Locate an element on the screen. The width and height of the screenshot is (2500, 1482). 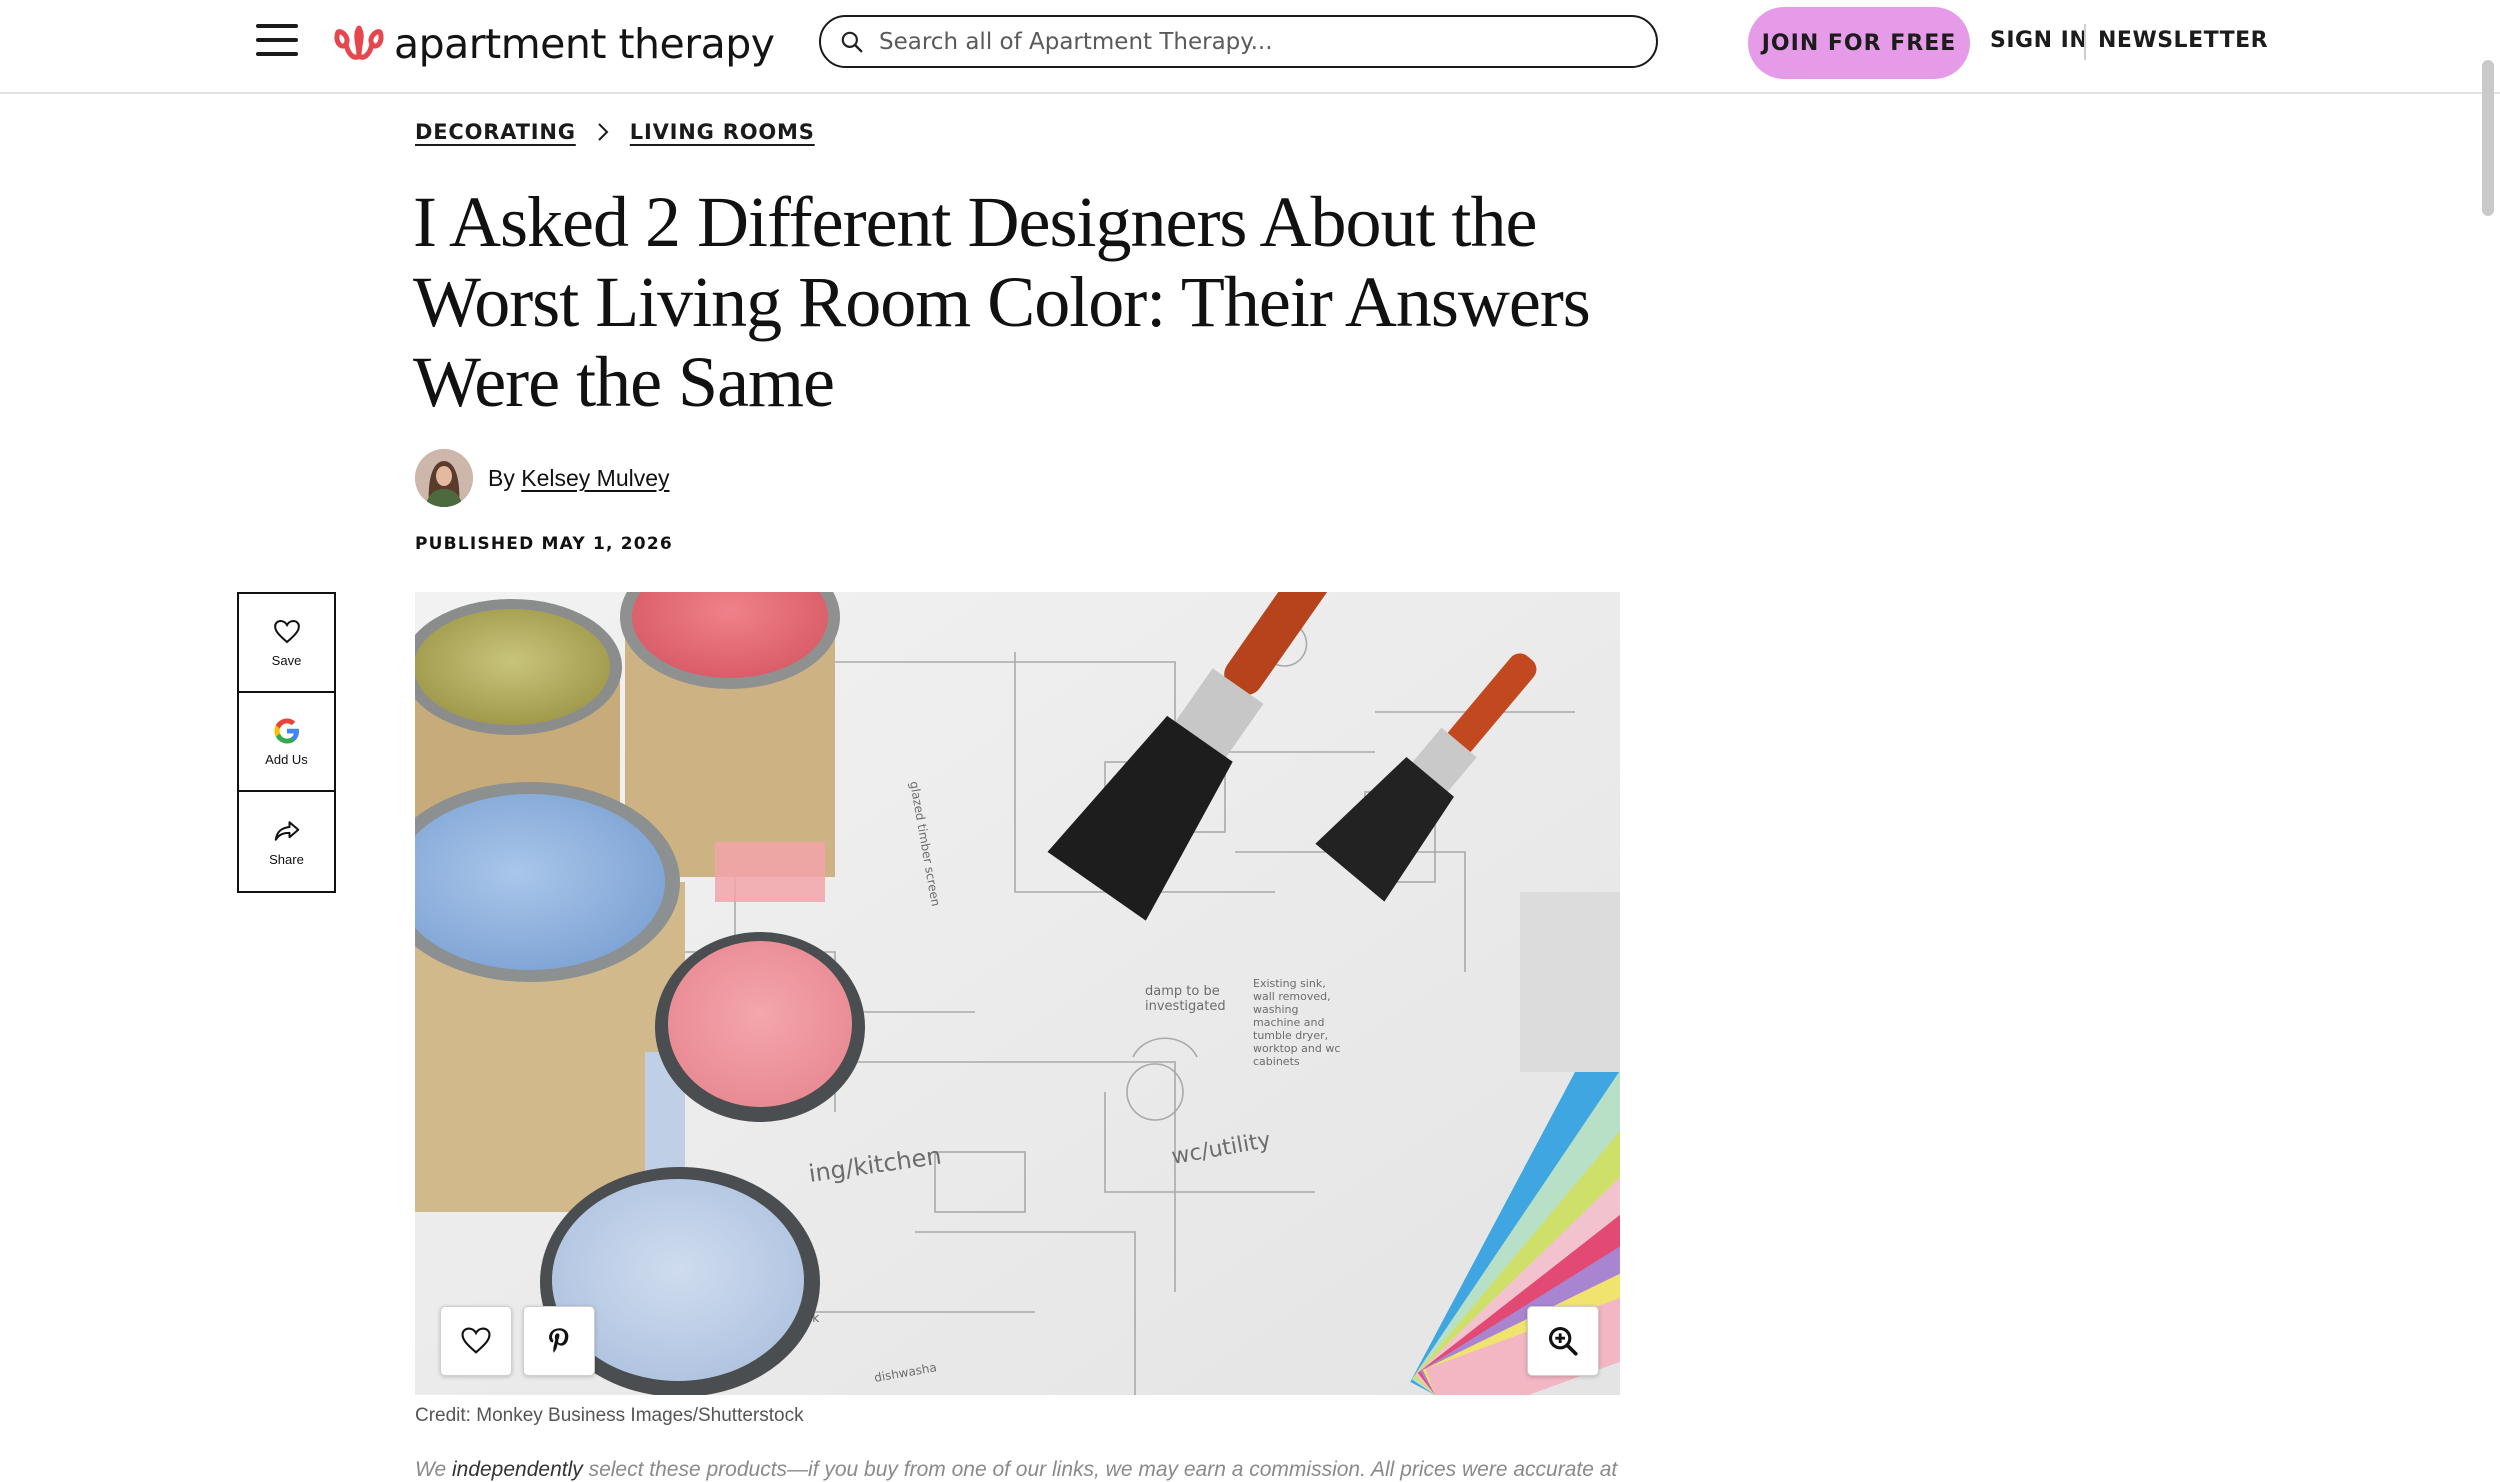
scrollbar-thumb is located at coordinates (2488, 138).